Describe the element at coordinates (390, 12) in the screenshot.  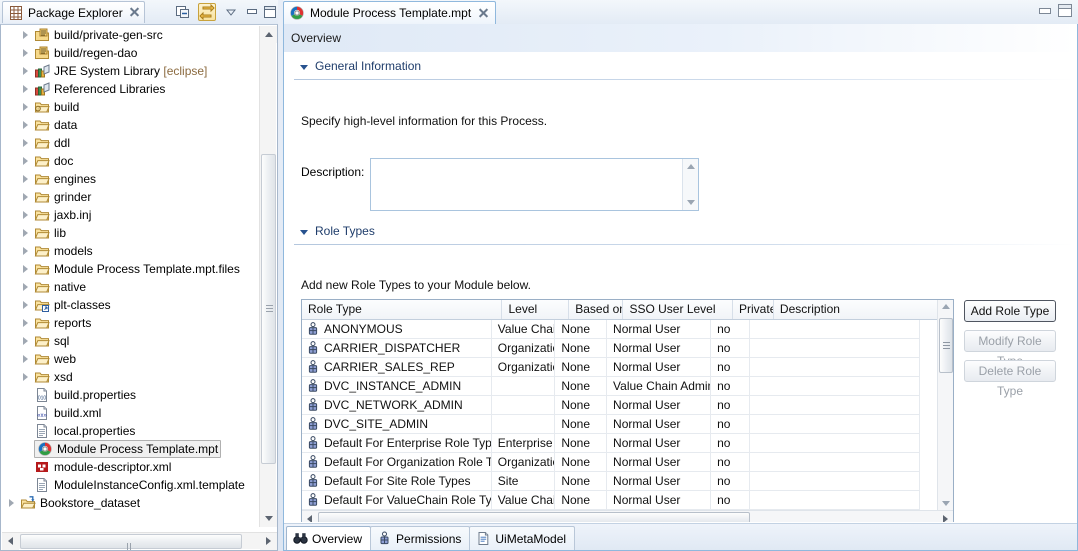
I see `editor-tab-module-process-template: Module Process Template.mpt` at that location.